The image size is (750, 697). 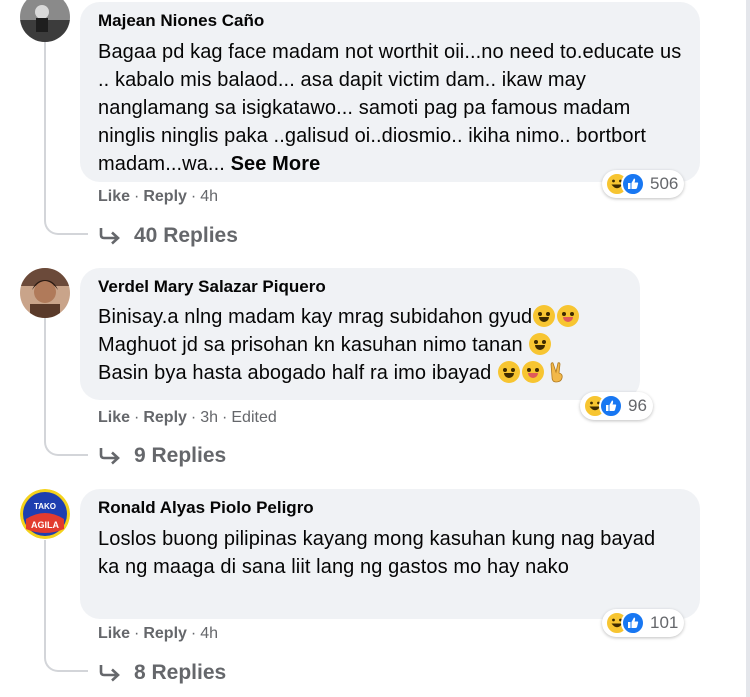 I want to click on reaction-summary: 96, so click(x=616, y=406).